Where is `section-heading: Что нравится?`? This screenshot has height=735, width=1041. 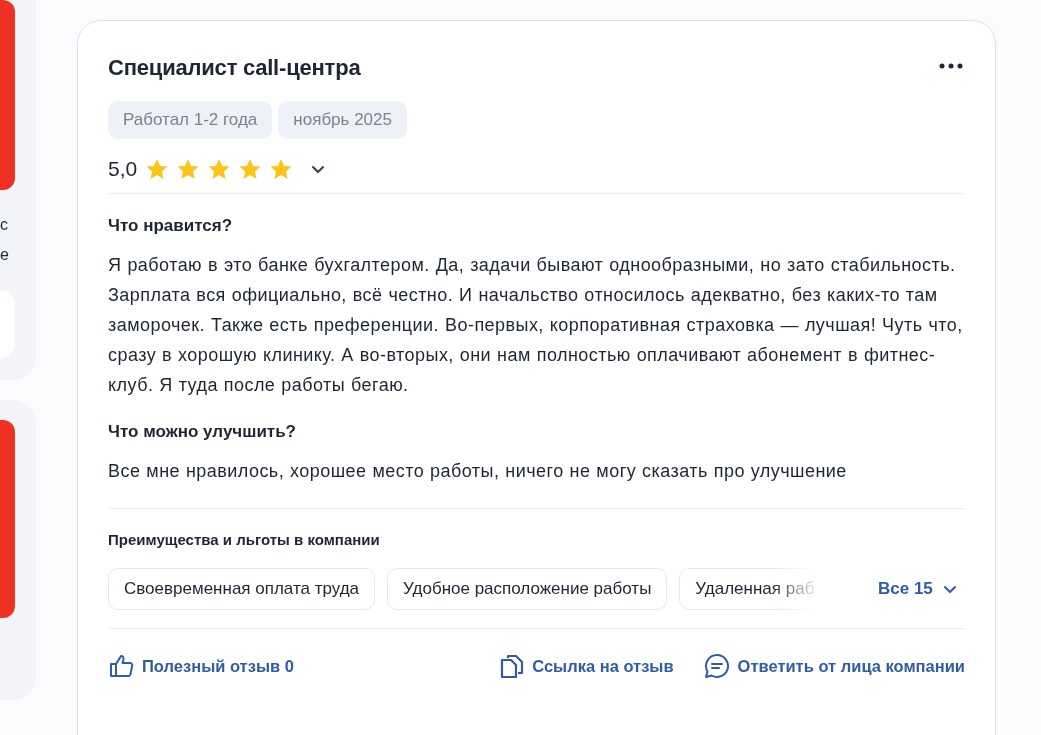
section-heading: Что нравится? is located at coordinates (171, 226).